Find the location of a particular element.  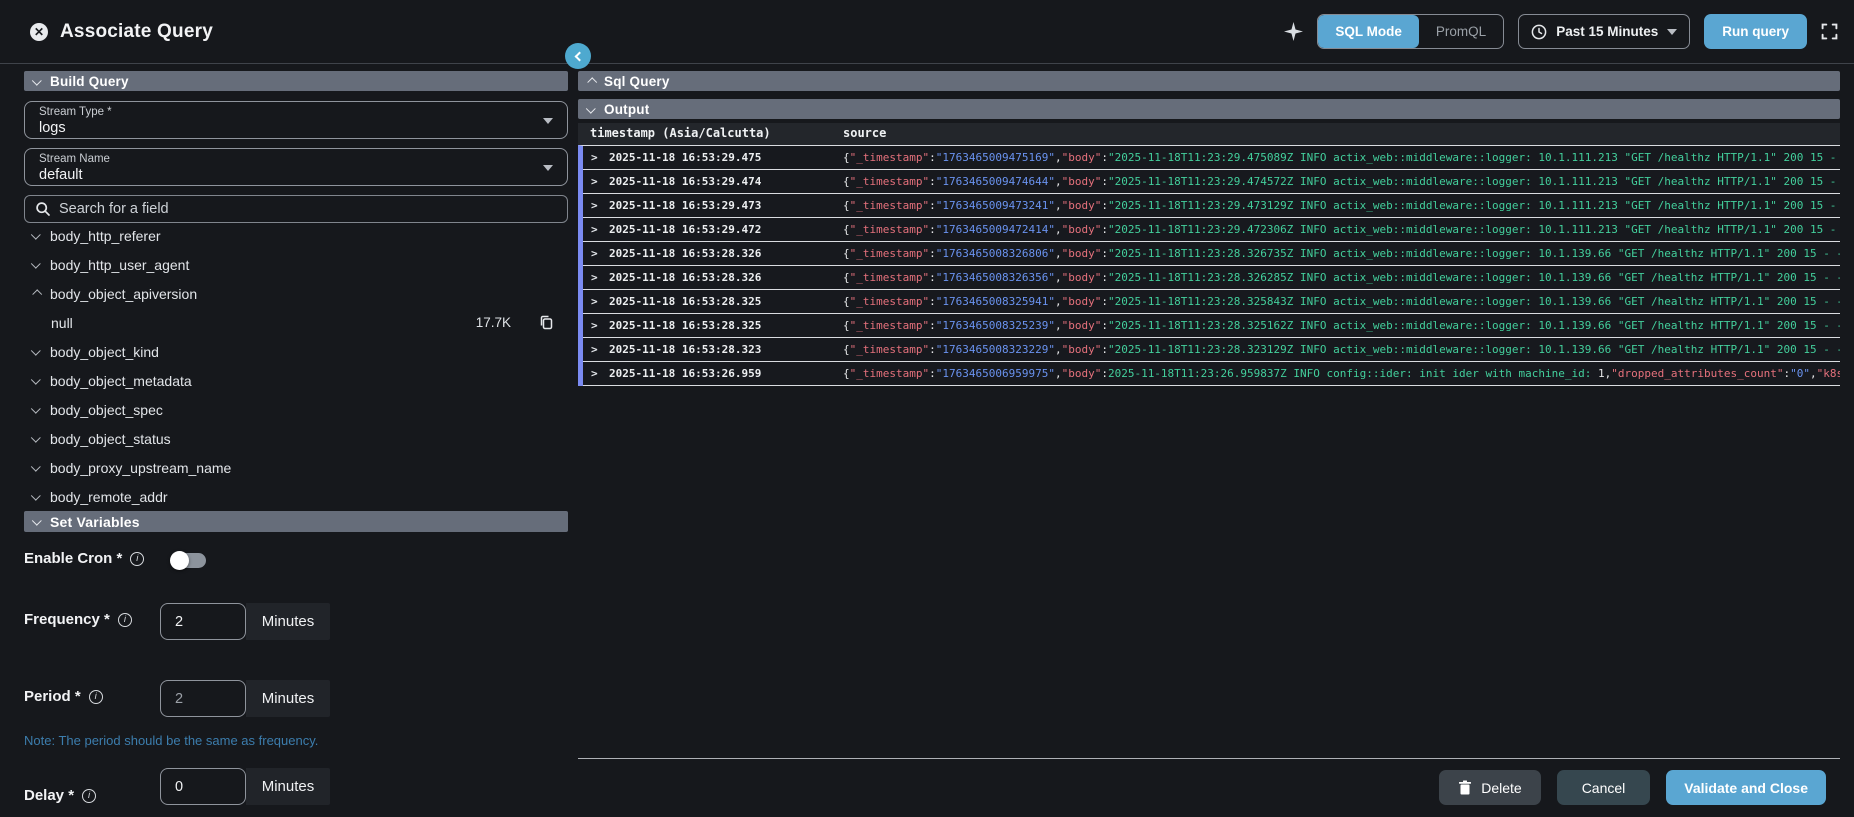

time-range-selector: Past 15 Minutes is located at coordinates (1604, 31).